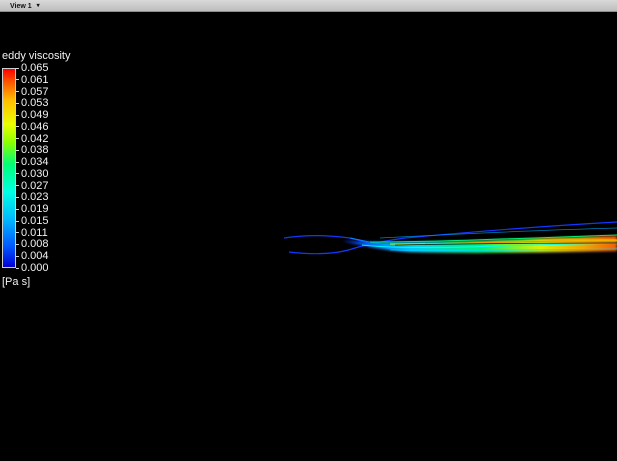  What do you see at coordinates (9, 168) in the screenshot?
I see `legend-colorbar` at bounding box center [9, 168].